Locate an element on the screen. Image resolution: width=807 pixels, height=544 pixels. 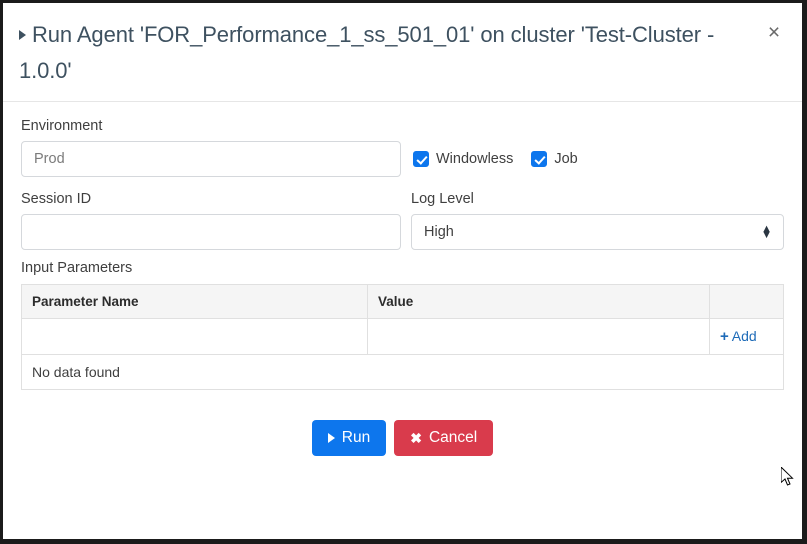
cell-parameter-name is located at coordinates (194, 336).